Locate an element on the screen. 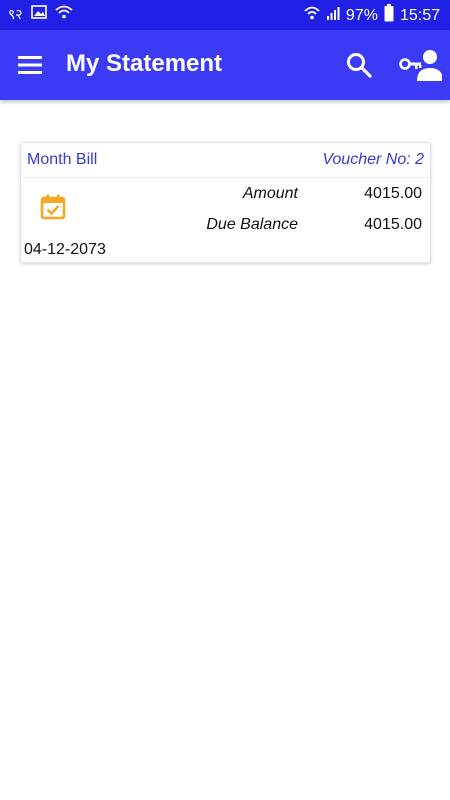 Image resolution: width=450 pixels, height=800 pixels. battery-percent: 97% is located at coordinates (361, 15).